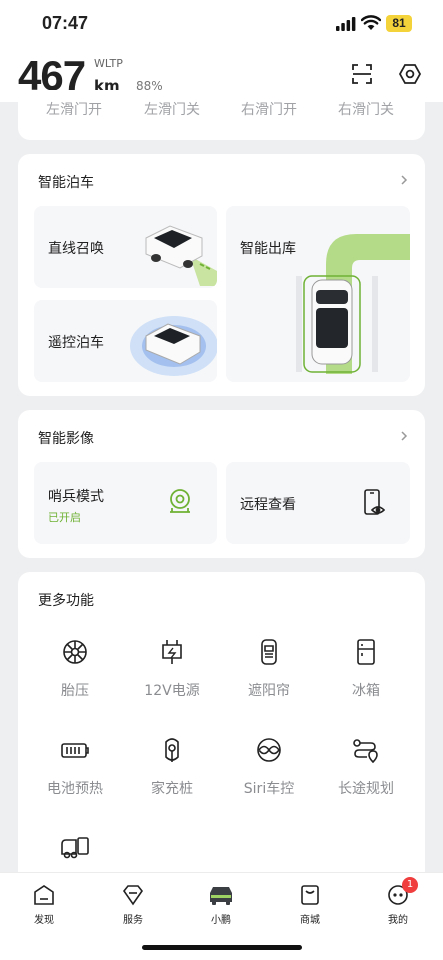 Image resolution: width=443 pixels, height=960 pixels. Describe the element at coordinates (353, 304) in the screenshot. I see `parking-exit-path-icon` at that location.